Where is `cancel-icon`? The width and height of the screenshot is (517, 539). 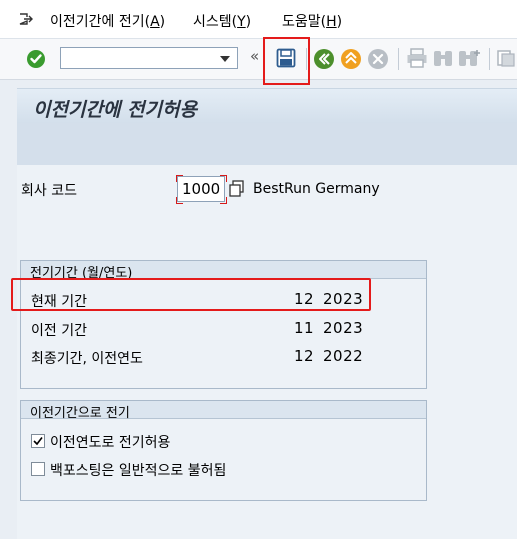 cancel-icon is located at coordinates (378, 59).